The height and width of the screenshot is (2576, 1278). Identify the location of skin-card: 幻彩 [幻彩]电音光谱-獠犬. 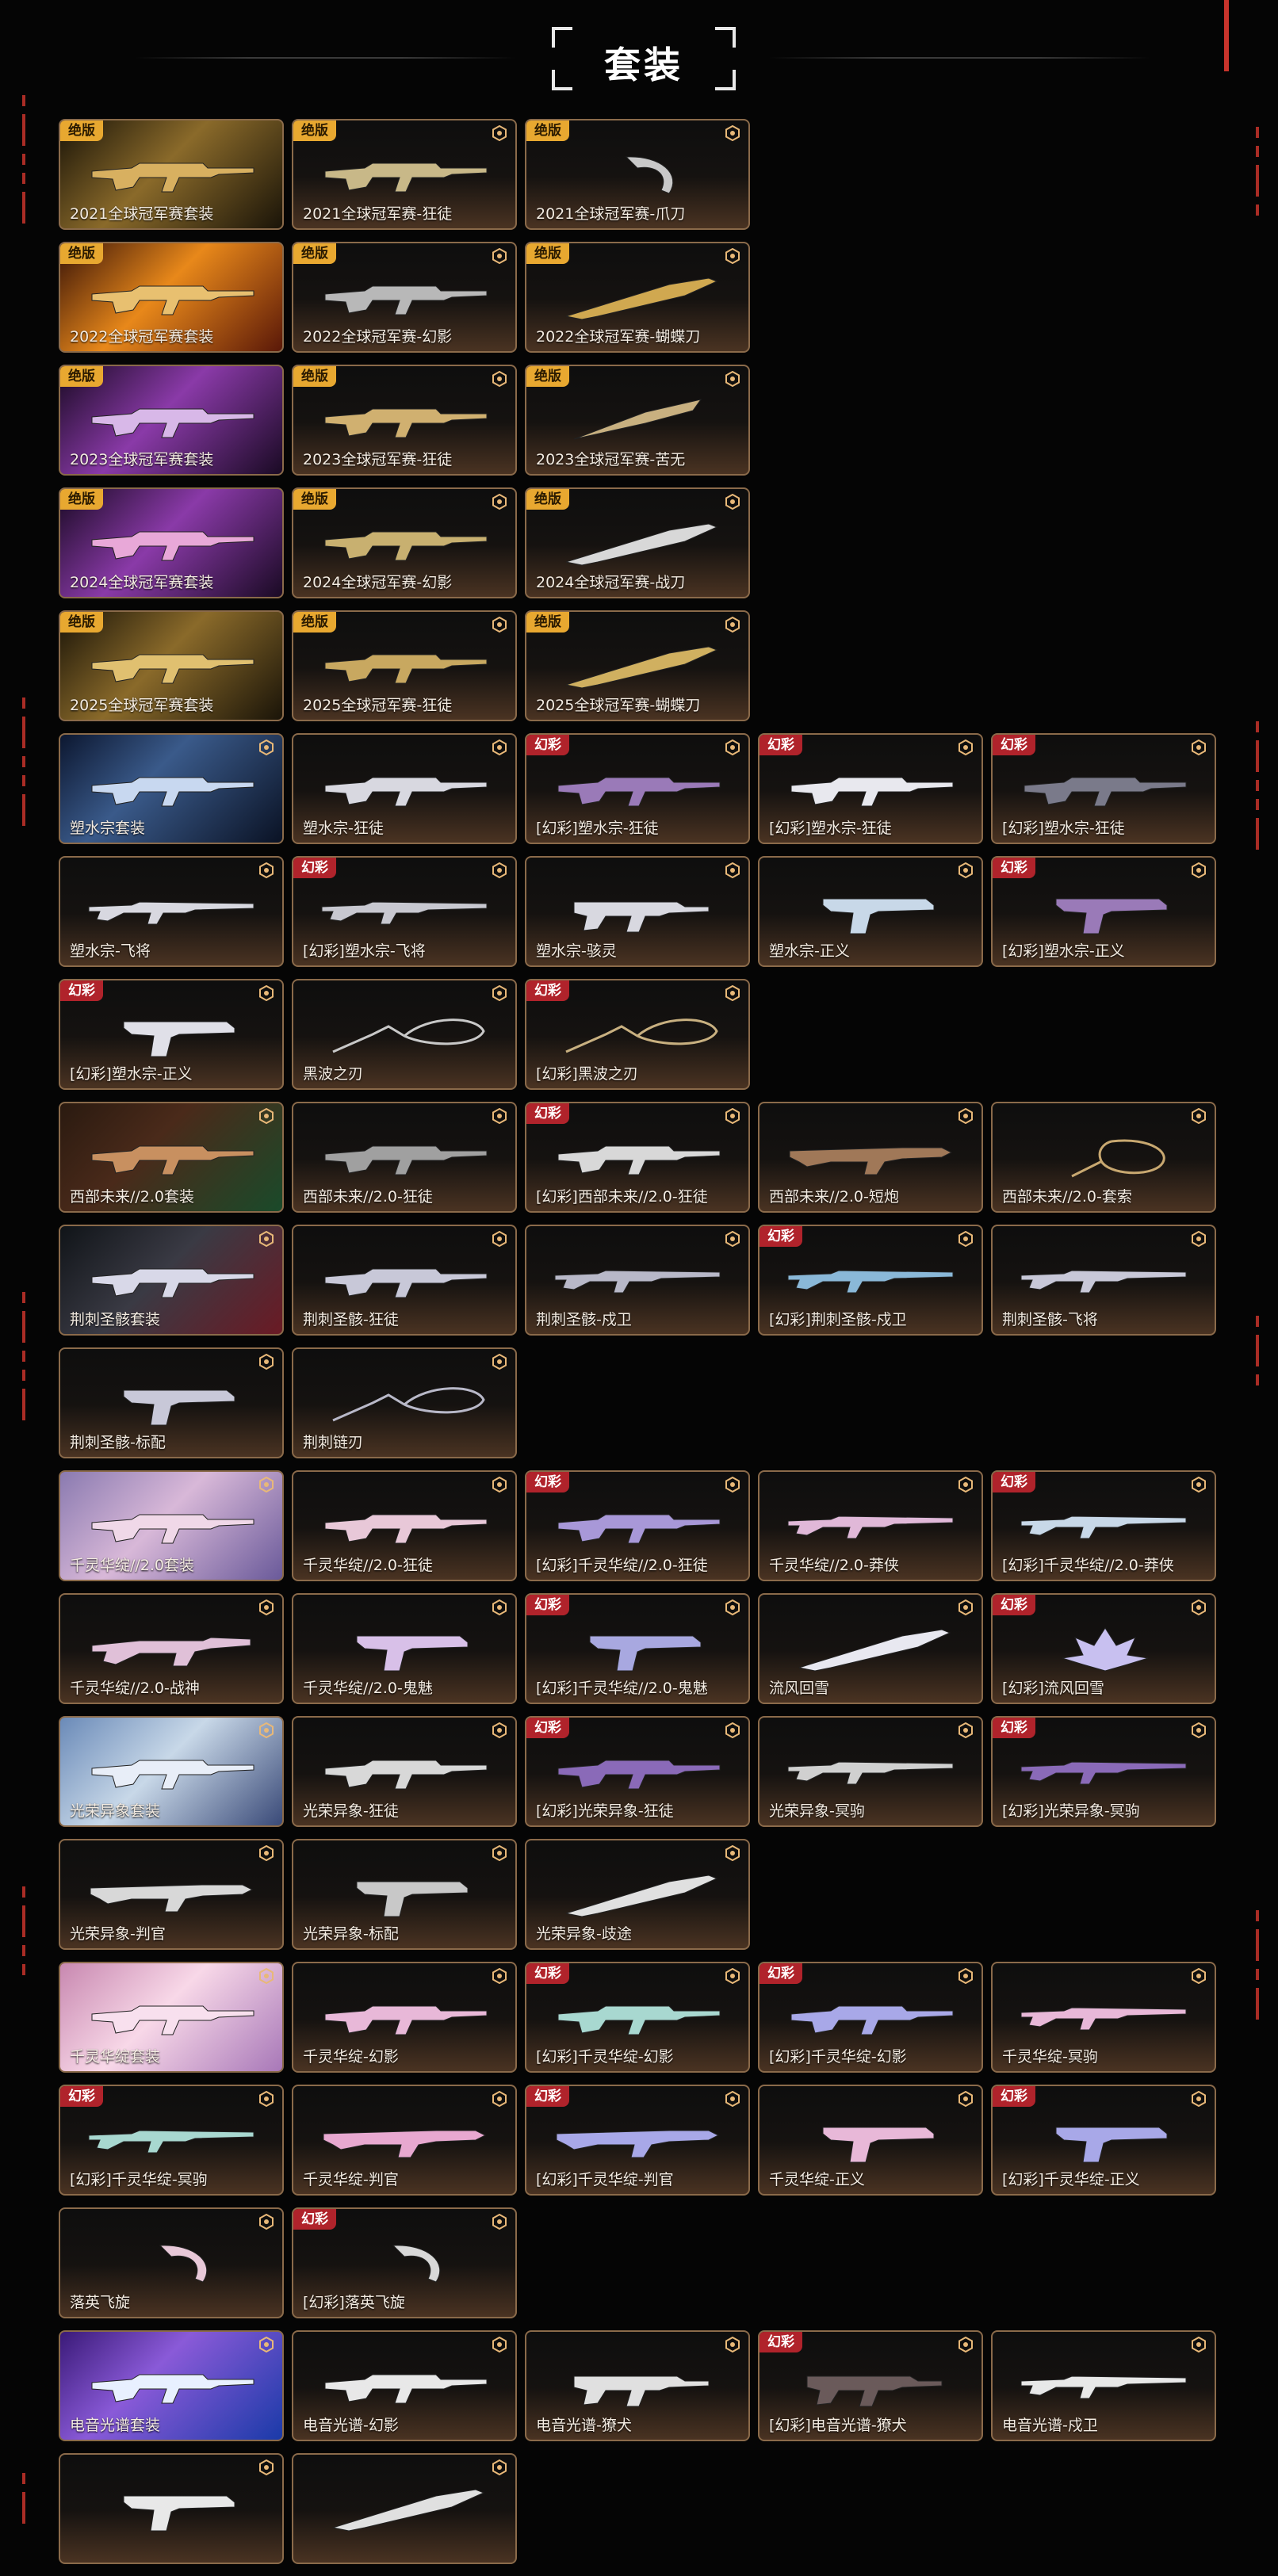
(870, 2385).